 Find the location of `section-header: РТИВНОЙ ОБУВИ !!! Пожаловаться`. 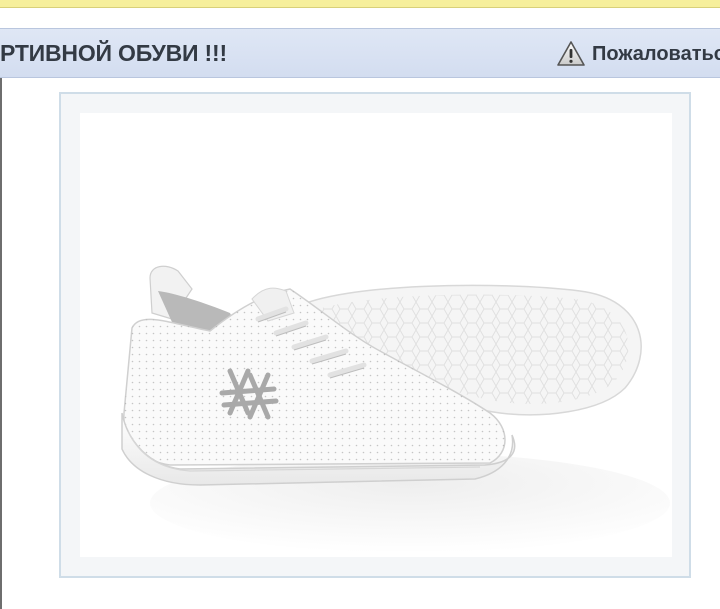

section-header: РТИВНОЙ ОБУВИ !!! Пожаловаться is located at coordinates (360, 53).